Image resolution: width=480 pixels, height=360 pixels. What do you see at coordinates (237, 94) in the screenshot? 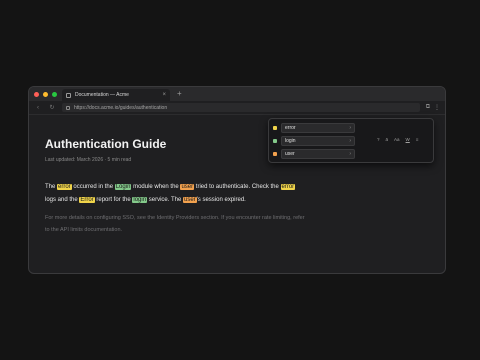
I see `tab-bar: Documentation — Acme × +` at bounding box center [237, 94].